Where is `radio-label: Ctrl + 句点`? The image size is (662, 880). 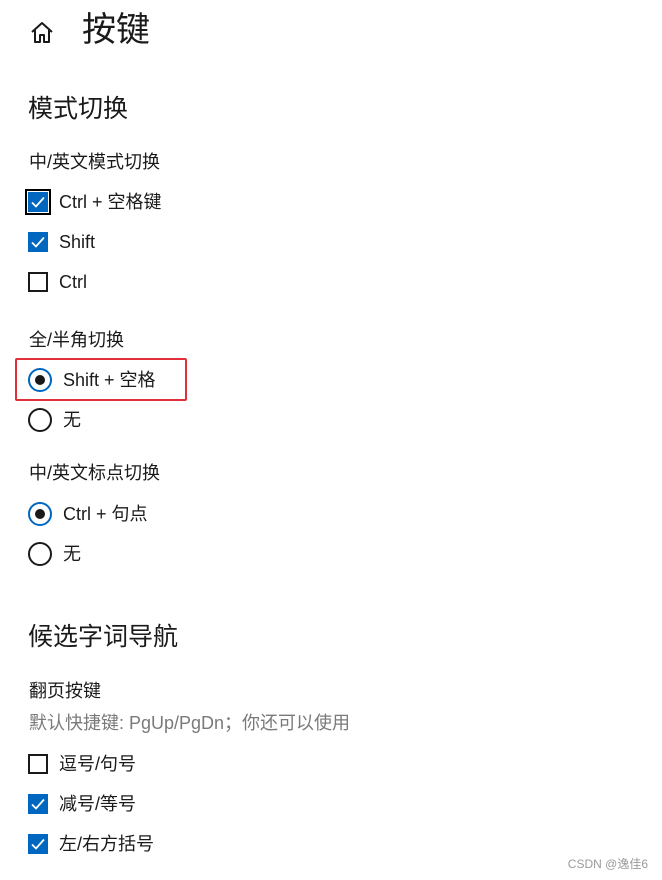
radio-label: Ctrl + 句点 is located at coordinates (105, 514).